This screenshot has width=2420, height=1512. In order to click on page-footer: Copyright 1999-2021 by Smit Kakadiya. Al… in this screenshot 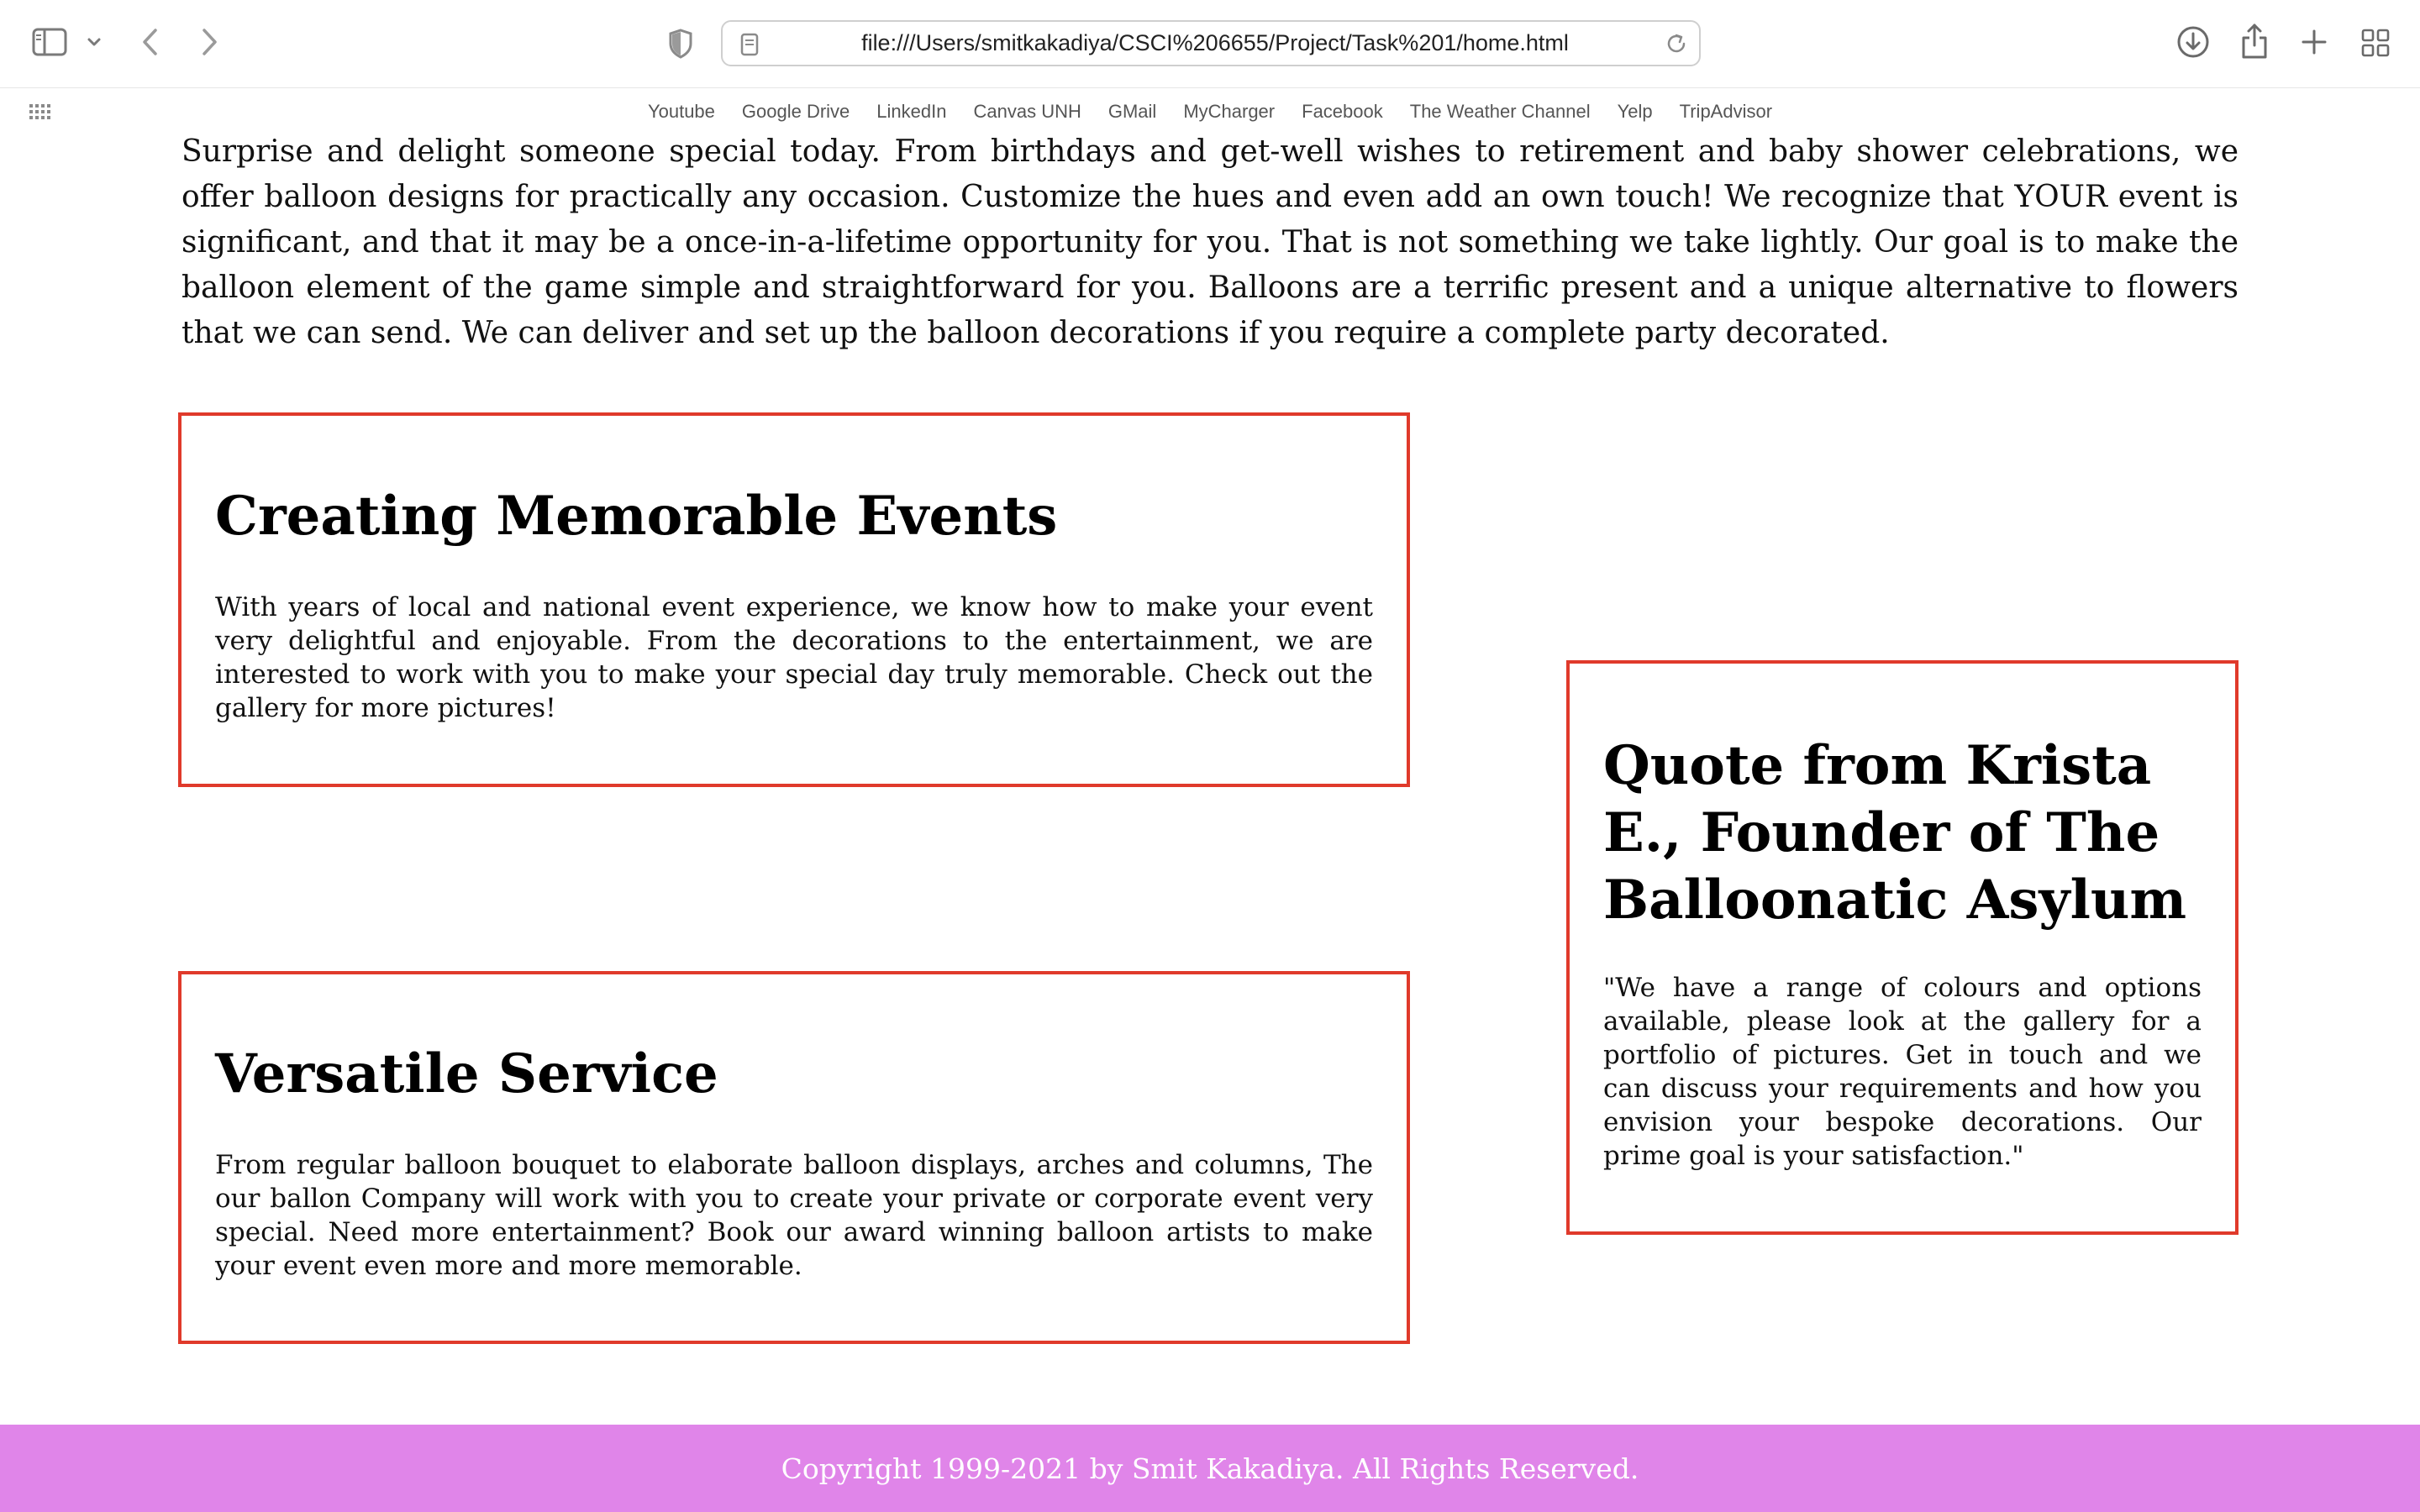, I will do `click(1210, 1468)`.